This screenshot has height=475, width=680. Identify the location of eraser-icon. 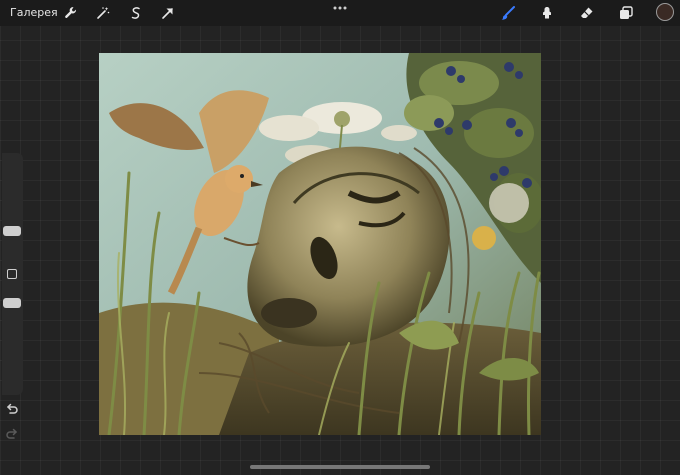
(587, 13).